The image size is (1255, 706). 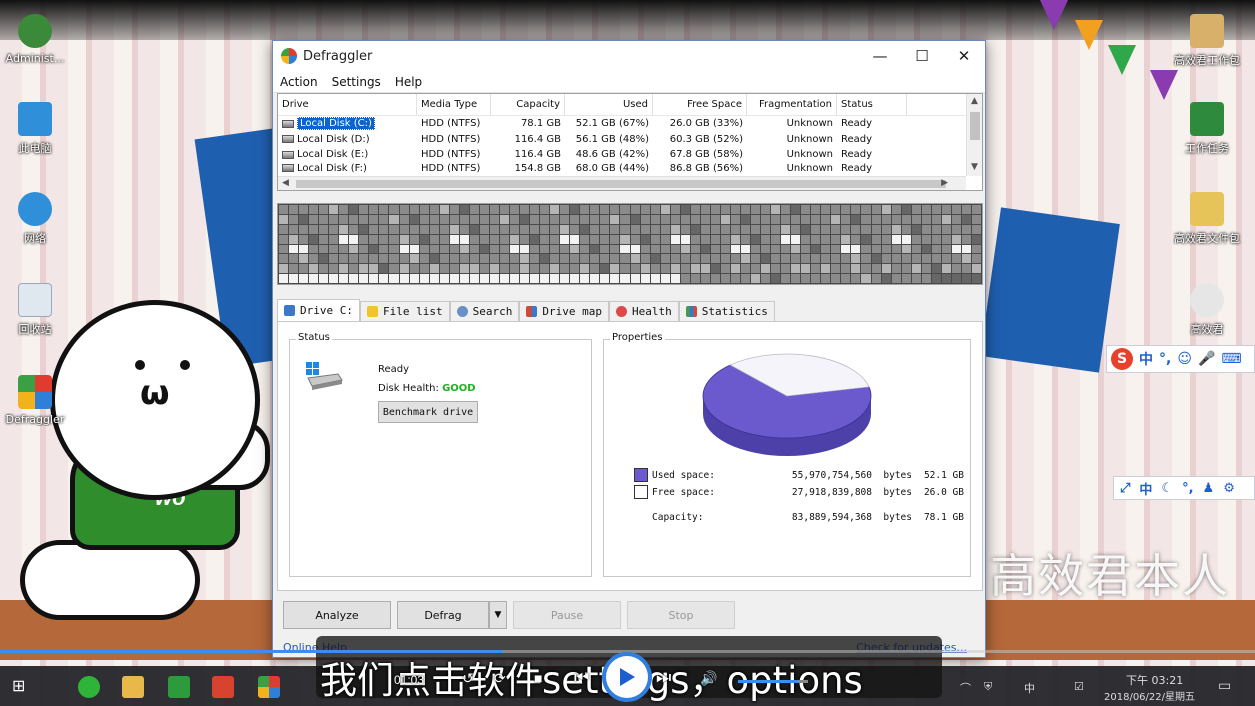 What do you see at coordinates (643, 311) in the screenshot?
I see `tab-health: Health` at bounding box center [643, 311].